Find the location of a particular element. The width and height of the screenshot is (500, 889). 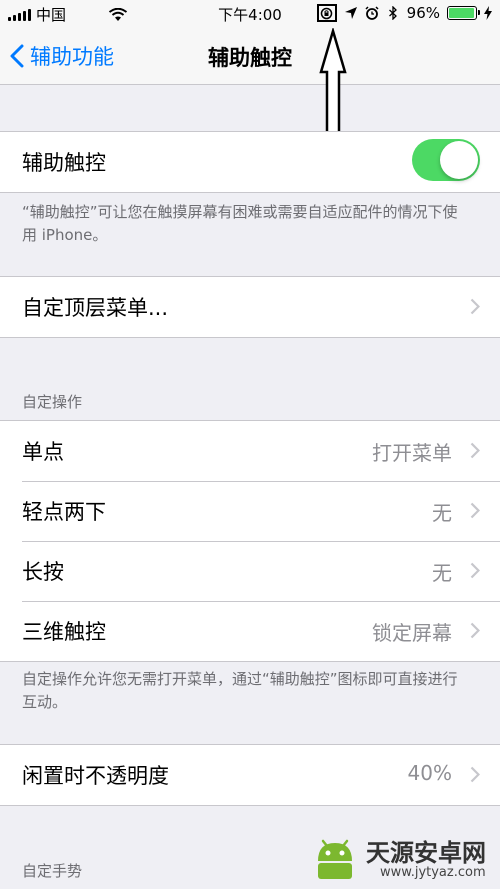

idle-opacity-group: 闲置时不透明度 40% is located at coordinates (250, 775).